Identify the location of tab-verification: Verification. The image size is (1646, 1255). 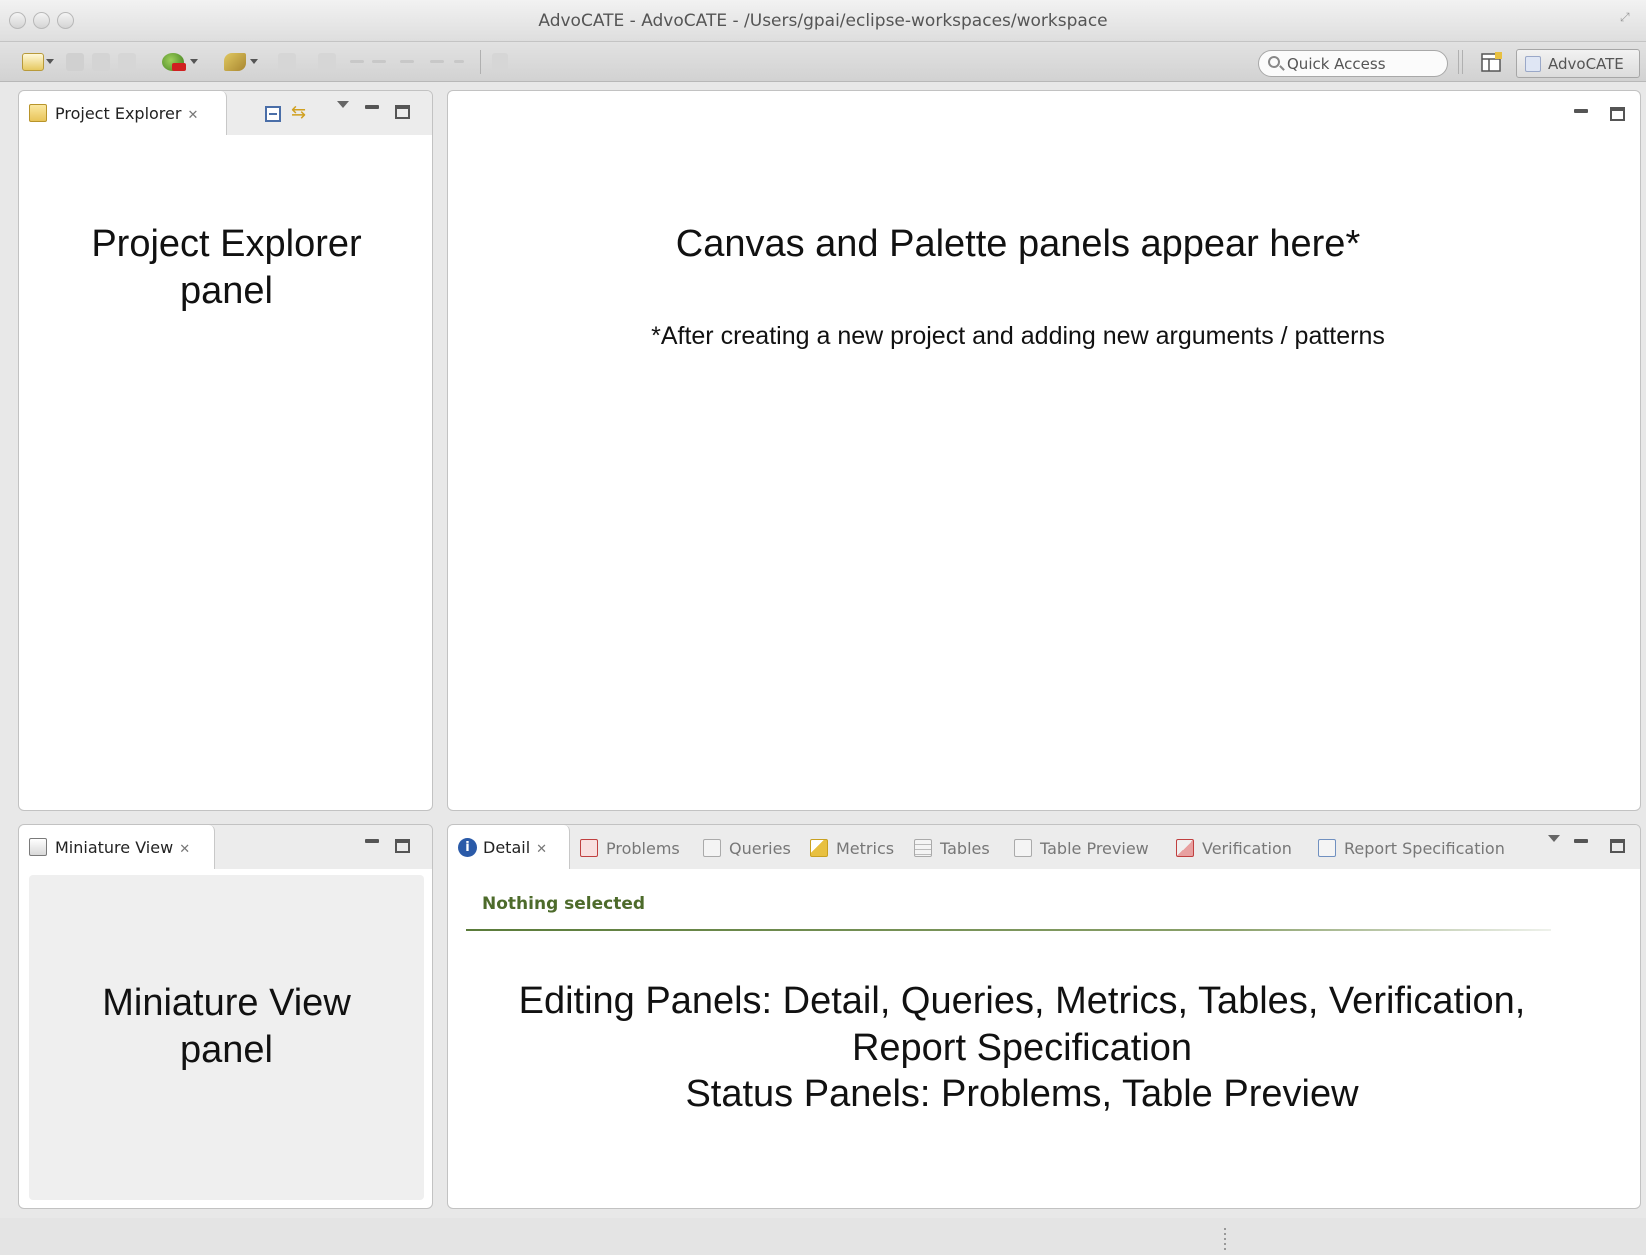
(1234, 848).